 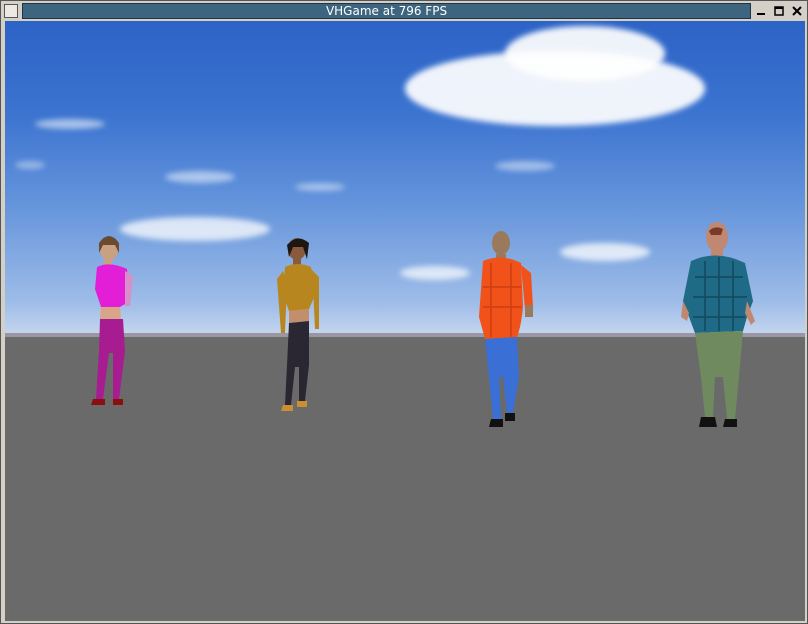 I want to click on title-bar: VHGame at 796 FPS, so click(x=404, y=11).